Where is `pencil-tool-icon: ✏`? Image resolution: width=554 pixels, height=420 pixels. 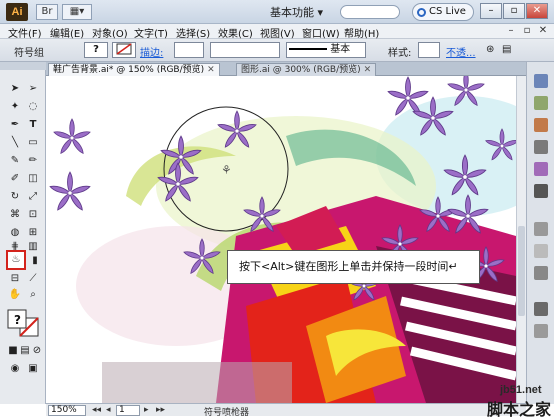 pencil-tool-icon: ✏ is located at coordinates (33, 161).